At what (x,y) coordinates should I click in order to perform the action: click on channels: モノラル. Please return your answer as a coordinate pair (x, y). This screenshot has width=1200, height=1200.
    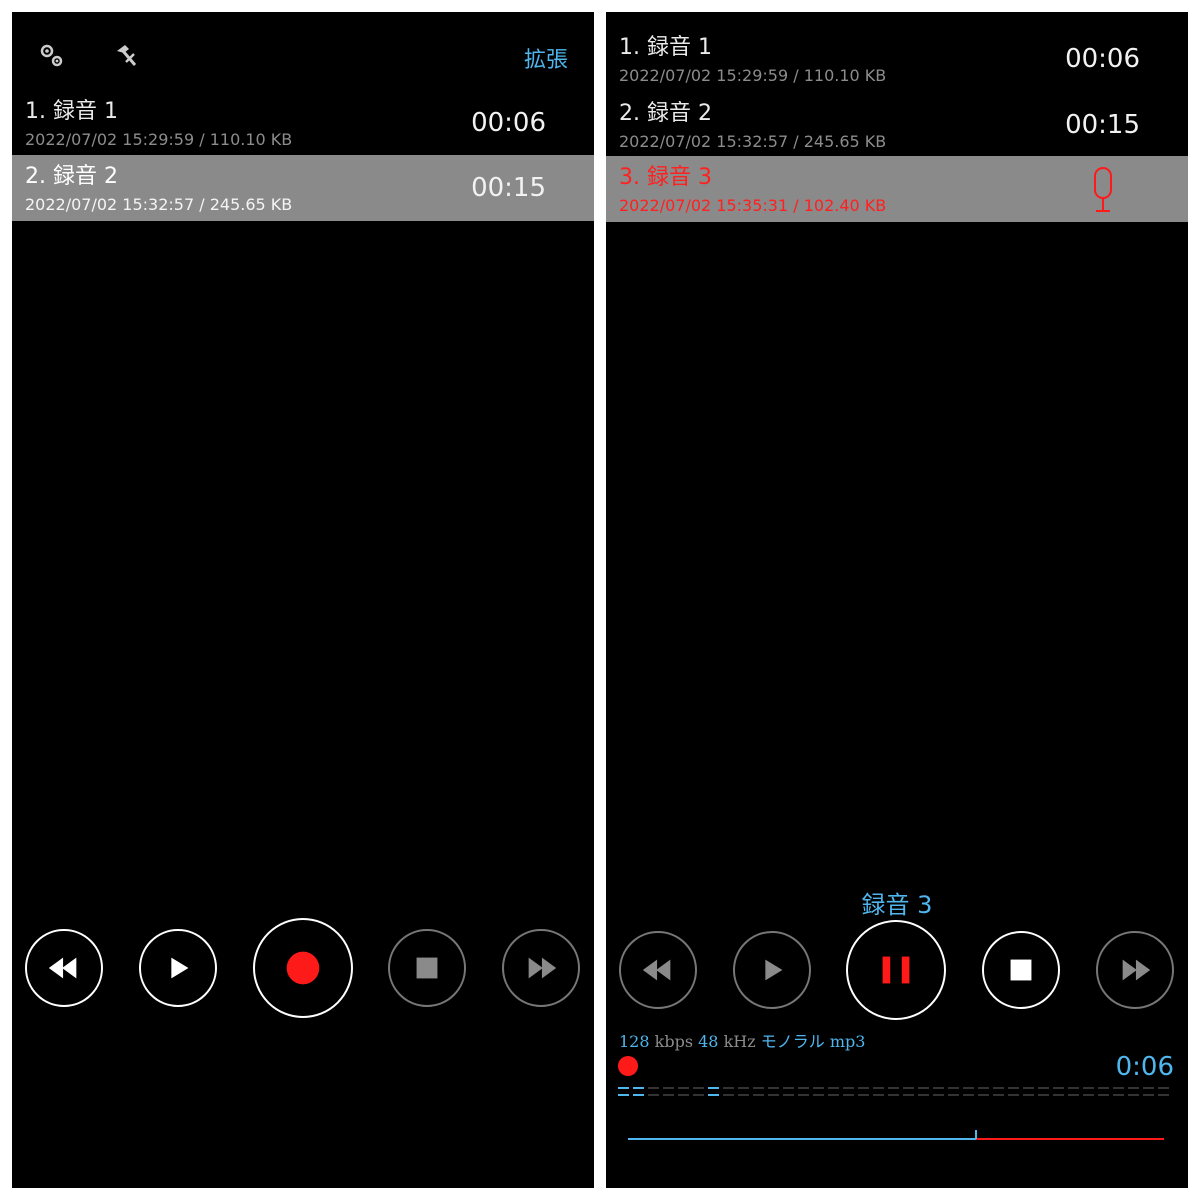
    Looking at the image, I should click on (792, 1041).